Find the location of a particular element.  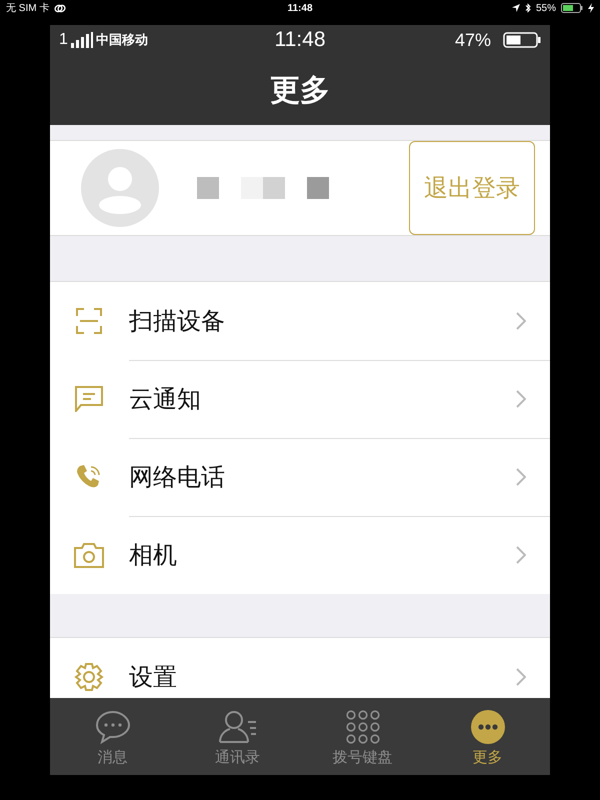

bluetooth-icon is located at coordinates (527, 8).